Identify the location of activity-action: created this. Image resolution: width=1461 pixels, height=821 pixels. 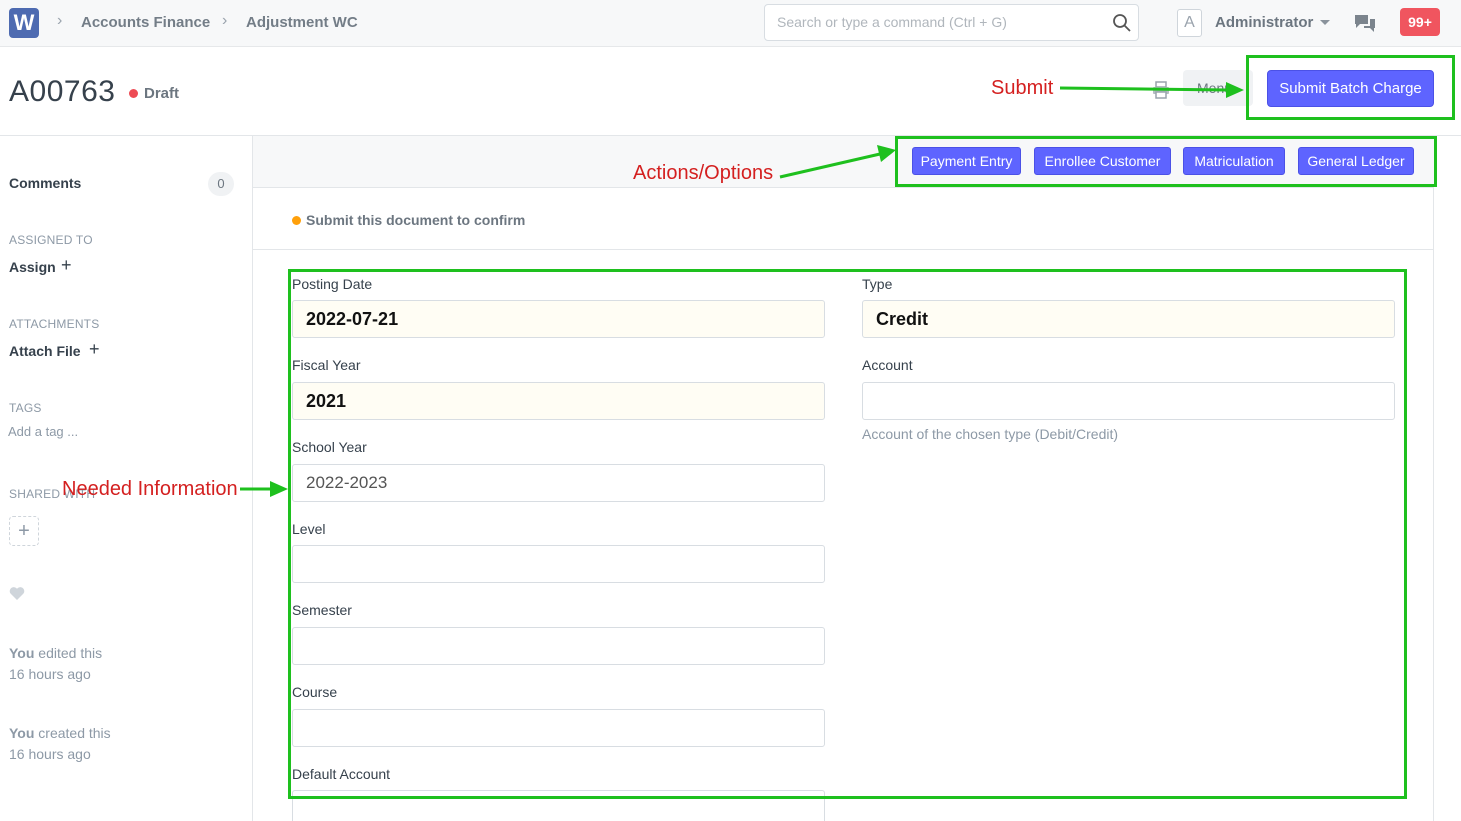
(74, 733).